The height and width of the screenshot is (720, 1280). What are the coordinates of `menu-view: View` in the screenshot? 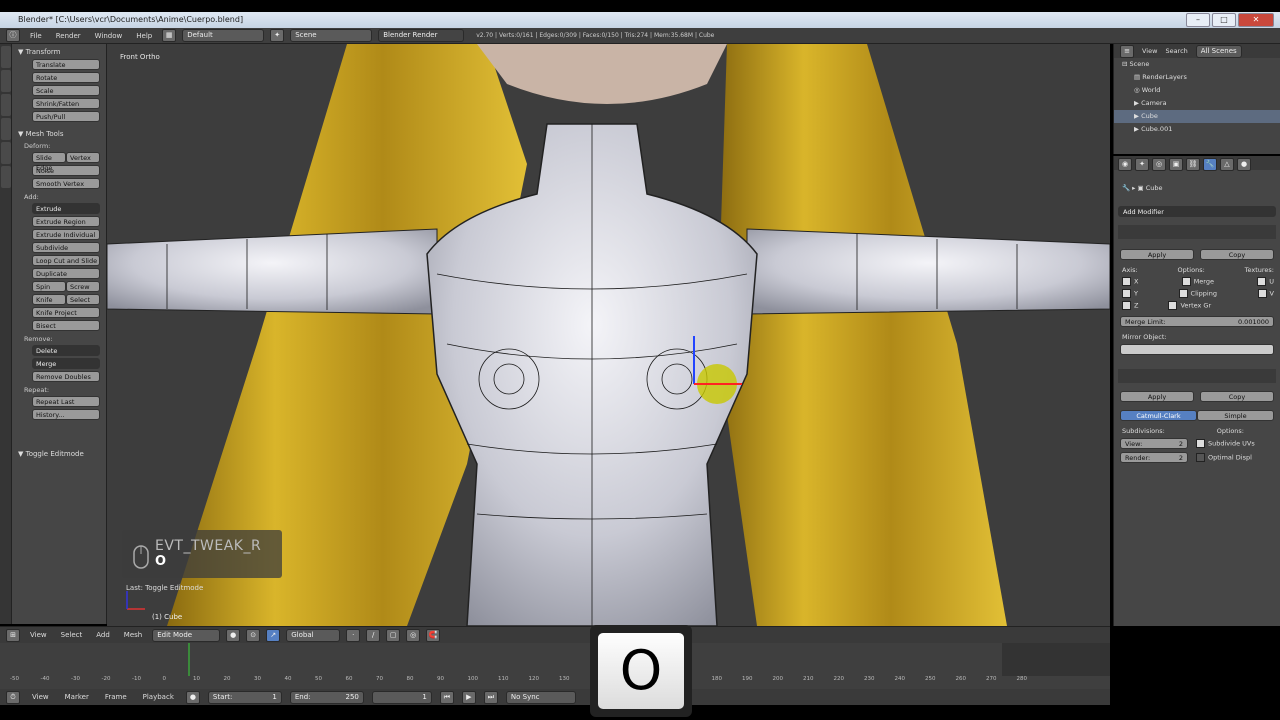 It's located at (38, 635).